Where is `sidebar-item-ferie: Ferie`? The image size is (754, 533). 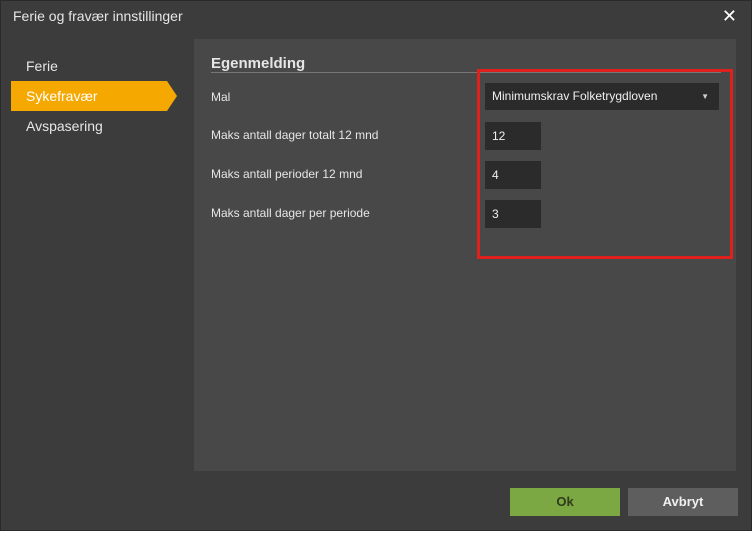
sidebar-item-ferie: Ferie is located at coordinates (89, 66).